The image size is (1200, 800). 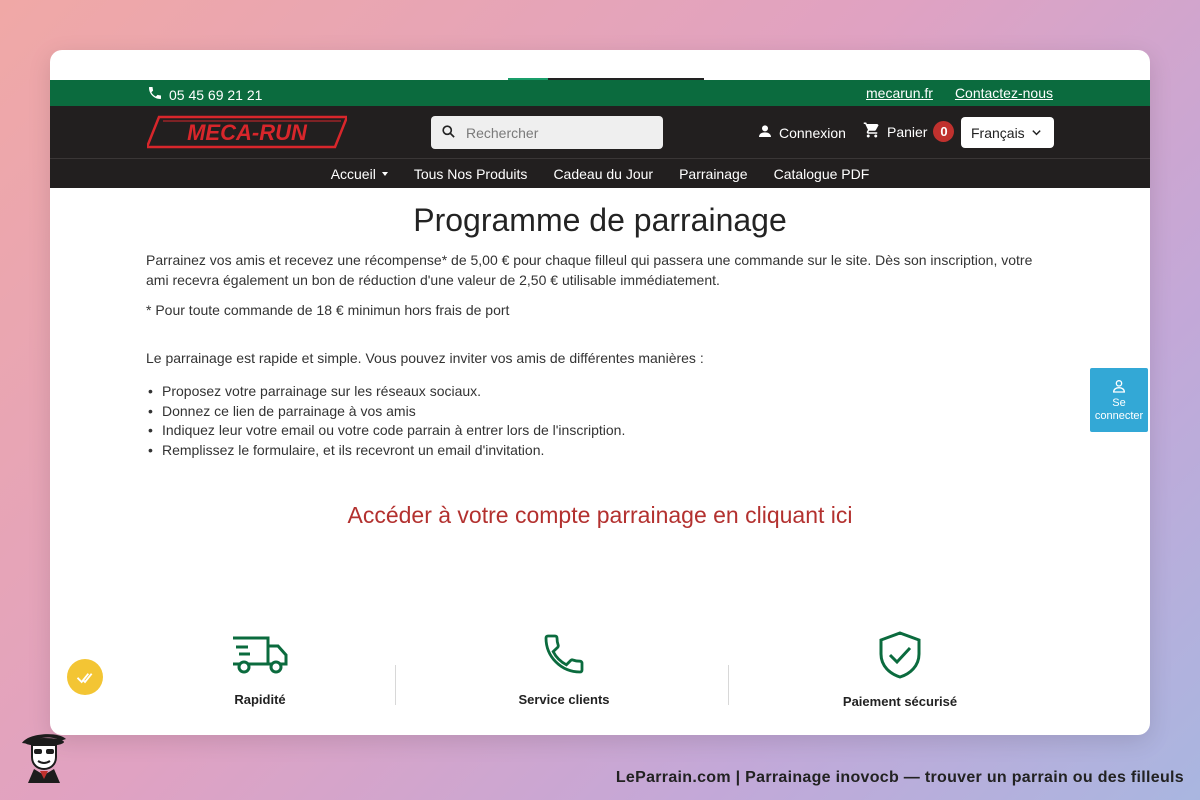 I want to click on nav-label: Accueil, so click(x=353, y=173).